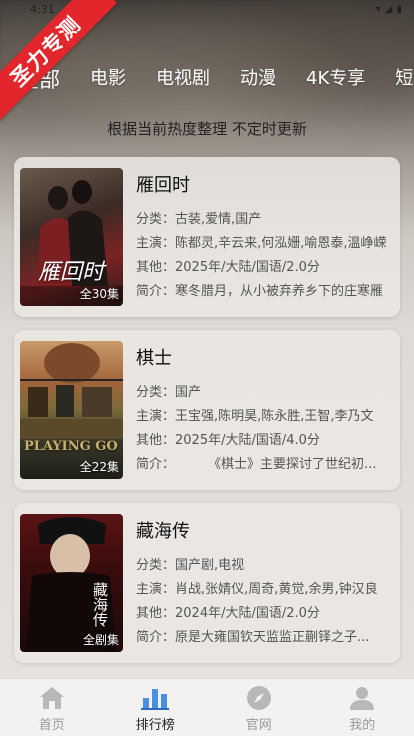 The image size is (414, 736). Describe the element at coordinates (255, 416) in the screenshot. I see `item-cast: 主演：王宝强,陈明昊,陈永胜,王智,李乃文` at that location.